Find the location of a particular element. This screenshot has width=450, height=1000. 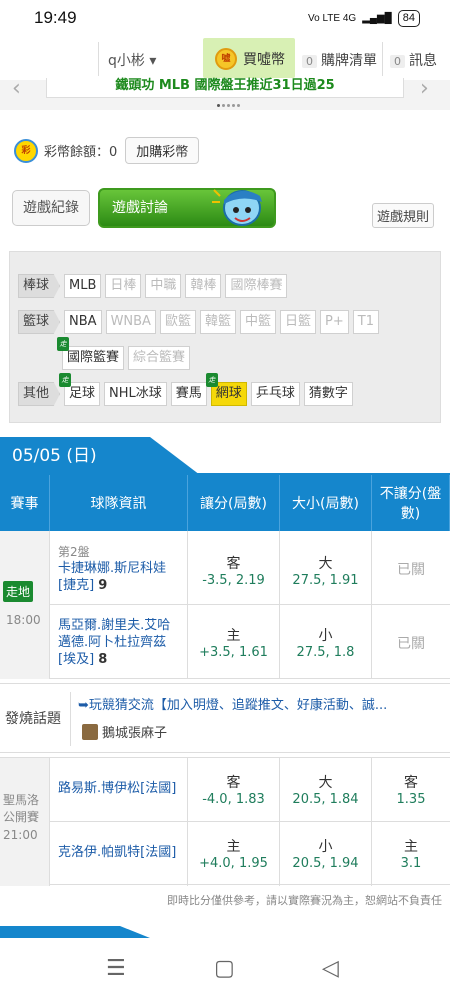

event-cell: 聖馬洛公開賽 21:00 is located at coordinates (25, 822).